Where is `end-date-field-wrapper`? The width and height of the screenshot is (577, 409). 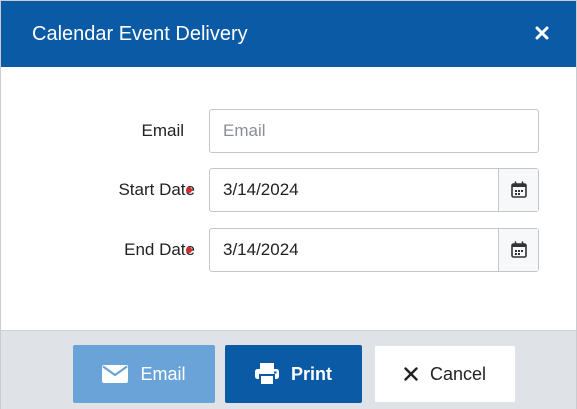 end-date-field-wrapper is located at coordinates (374, 250).